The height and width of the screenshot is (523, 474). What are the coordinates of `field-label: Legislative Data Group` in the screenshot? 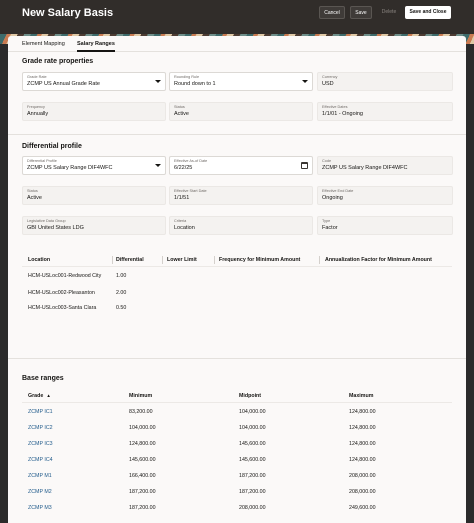 It's located at (46, 221).